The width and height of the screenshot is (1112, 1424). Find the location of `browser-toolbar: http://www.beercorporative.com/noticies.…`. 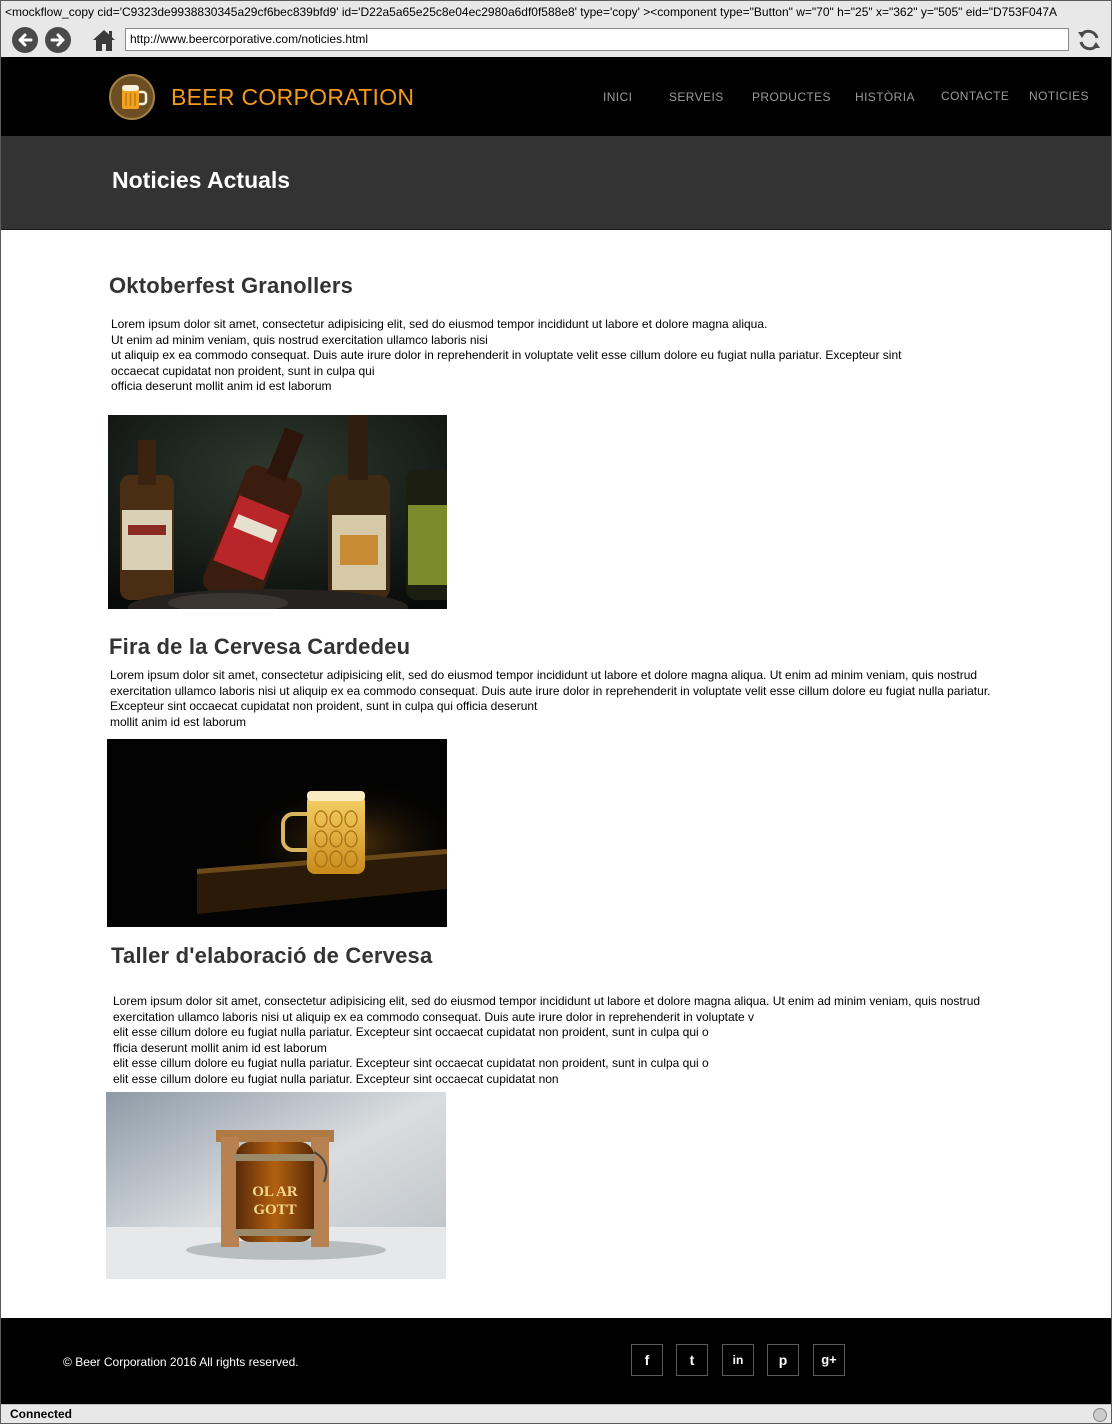

browser-toolbar: http://www.beercorporative.com/noticies.… is located at coordinates (556, 40).